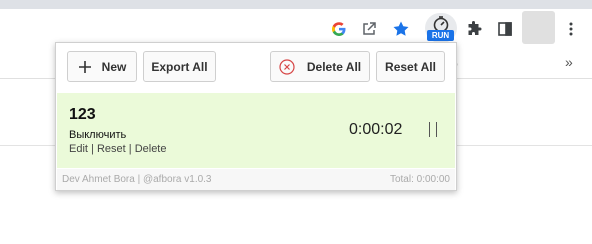 This screenshot has width=592, height=244. What do you see at coordinates (441, 28) in the screenshot?
I see `timer-extension-button: RUN` at bounding box center [441, 28].